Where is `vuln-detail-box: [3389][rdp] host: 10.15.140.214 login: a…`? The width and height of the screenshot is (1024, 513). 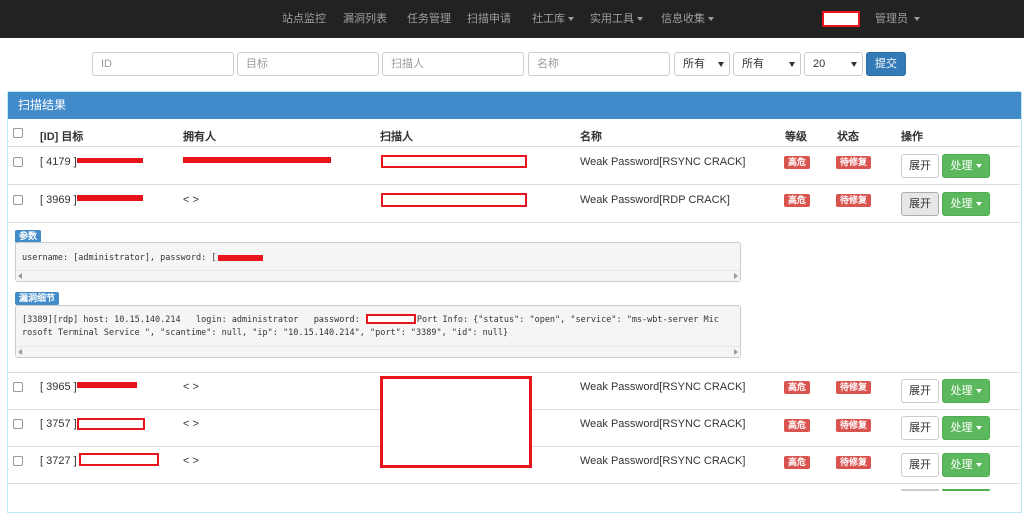
vuln-detail-box: [3389][rdp] host: 10.15.140.214 login: a… is located at coordinates (378, 331).